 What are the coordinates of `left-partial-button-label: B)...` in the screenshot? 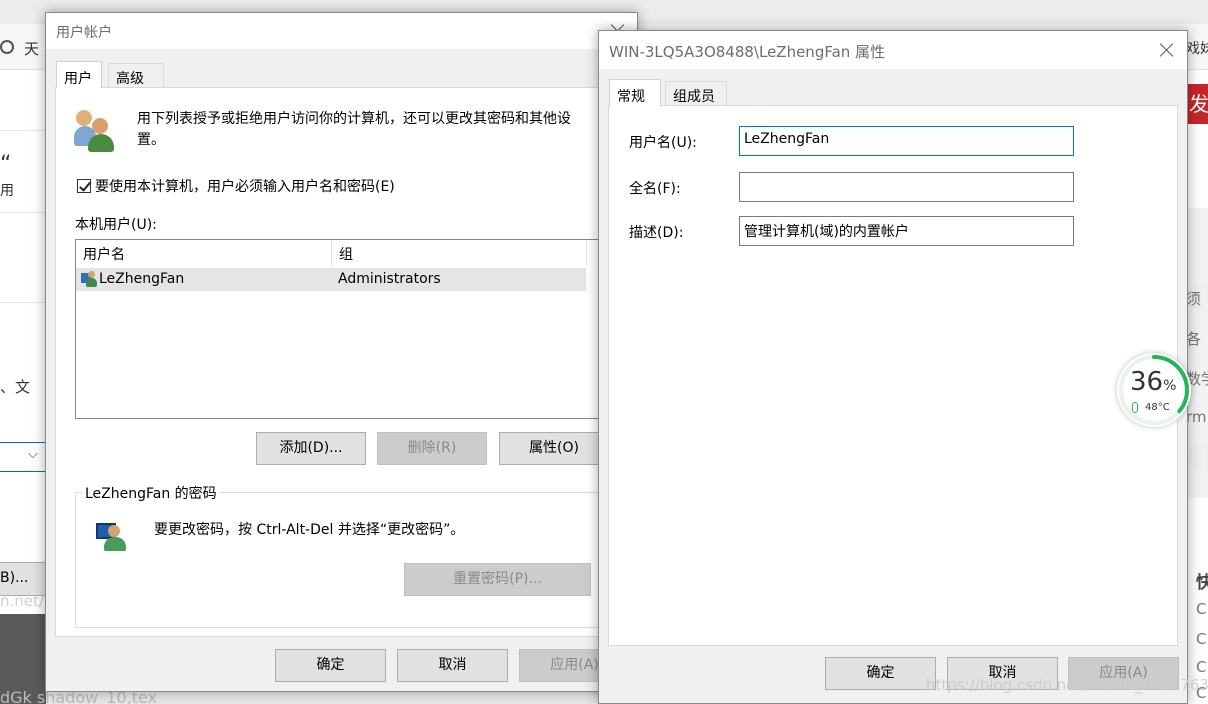 It's located at (14, 578).